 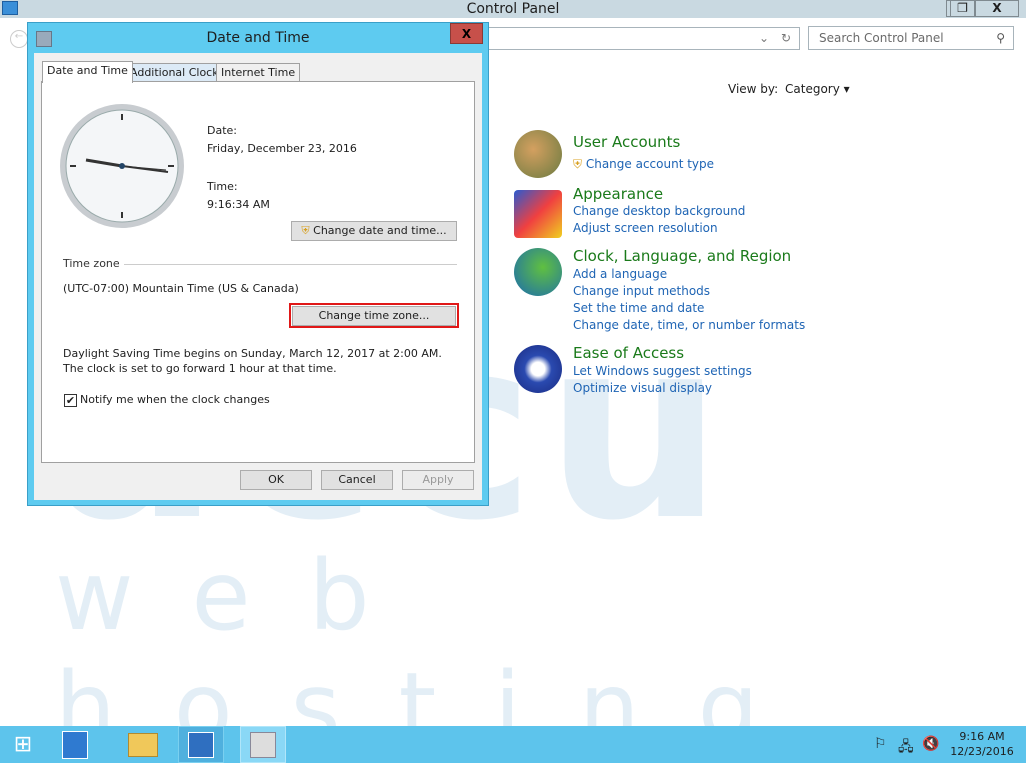 I want to click on user-accounts-icon, so click(x=538, y=154).